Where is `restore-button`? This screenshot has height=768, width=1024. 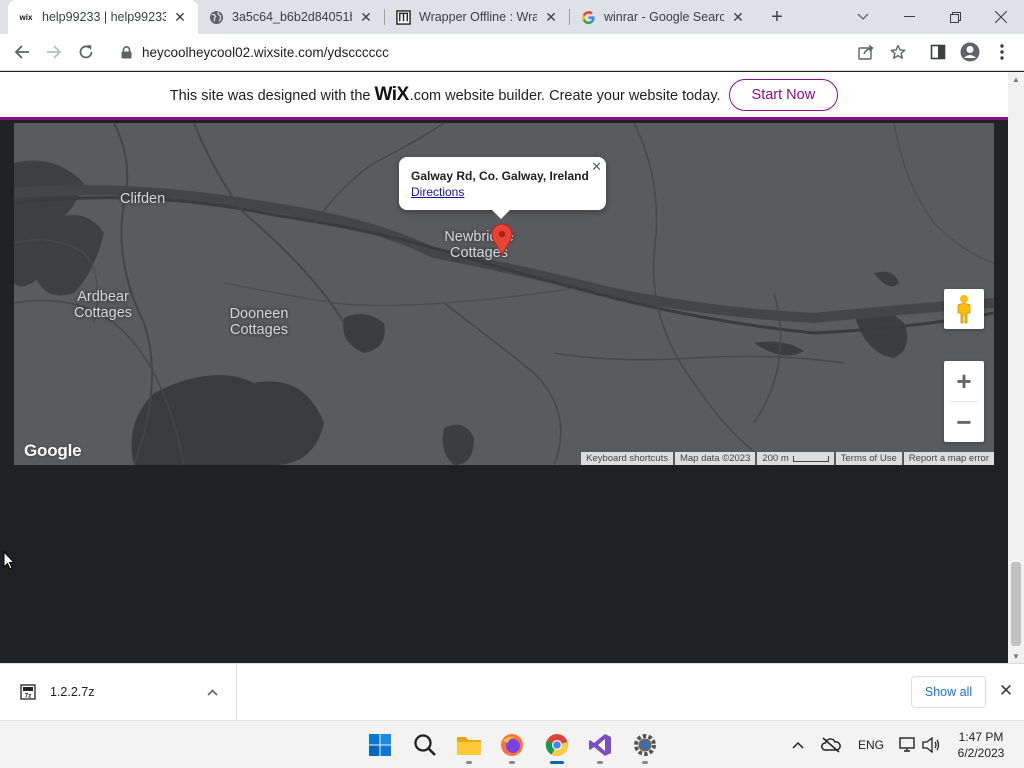 restore-button is located at coordinates (955, 17).